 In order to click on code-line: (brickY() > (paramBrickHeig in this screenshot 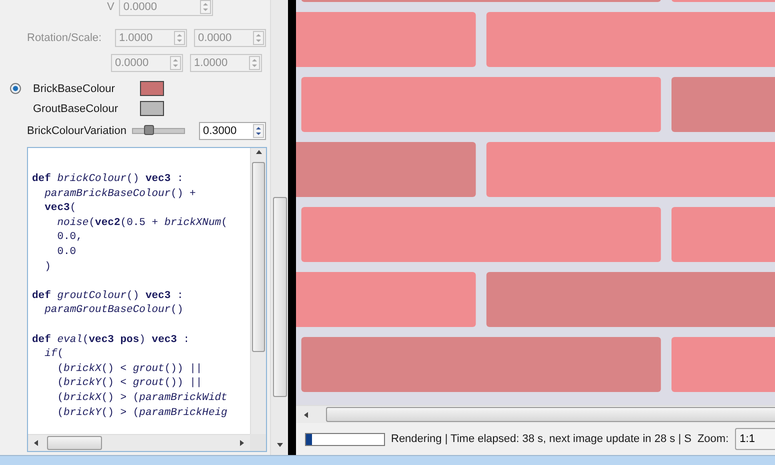, I will do `click(142, 413)`.